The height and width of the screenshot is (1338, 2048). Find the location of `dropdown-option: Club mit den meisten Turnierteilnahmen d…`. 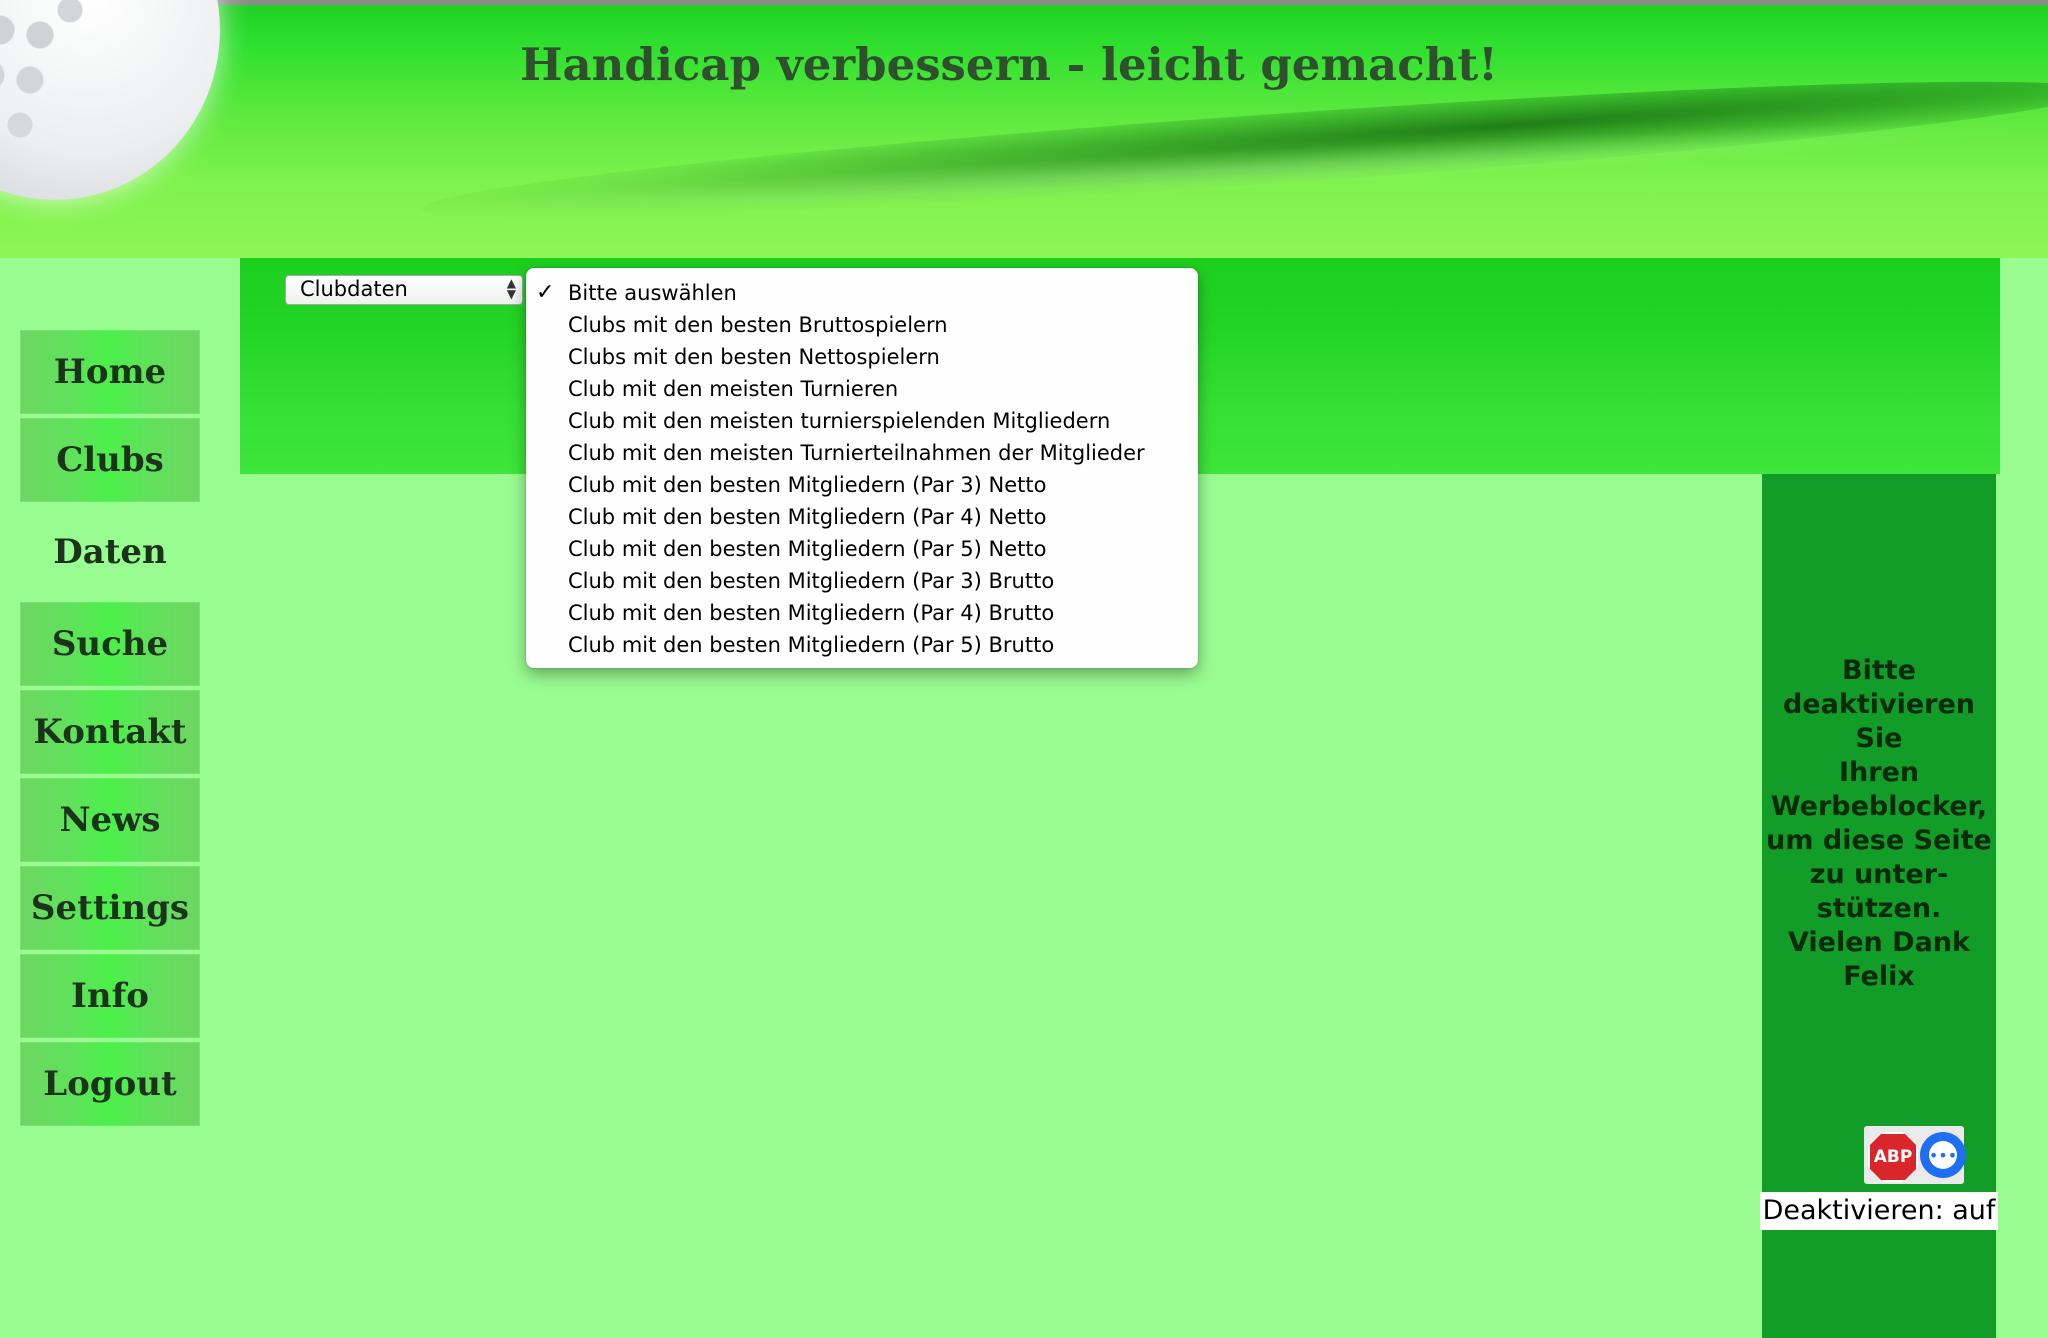

dropdown-option: Club mit den meisten Turnierteilnahmen d… is located at coordinates (862, 453).